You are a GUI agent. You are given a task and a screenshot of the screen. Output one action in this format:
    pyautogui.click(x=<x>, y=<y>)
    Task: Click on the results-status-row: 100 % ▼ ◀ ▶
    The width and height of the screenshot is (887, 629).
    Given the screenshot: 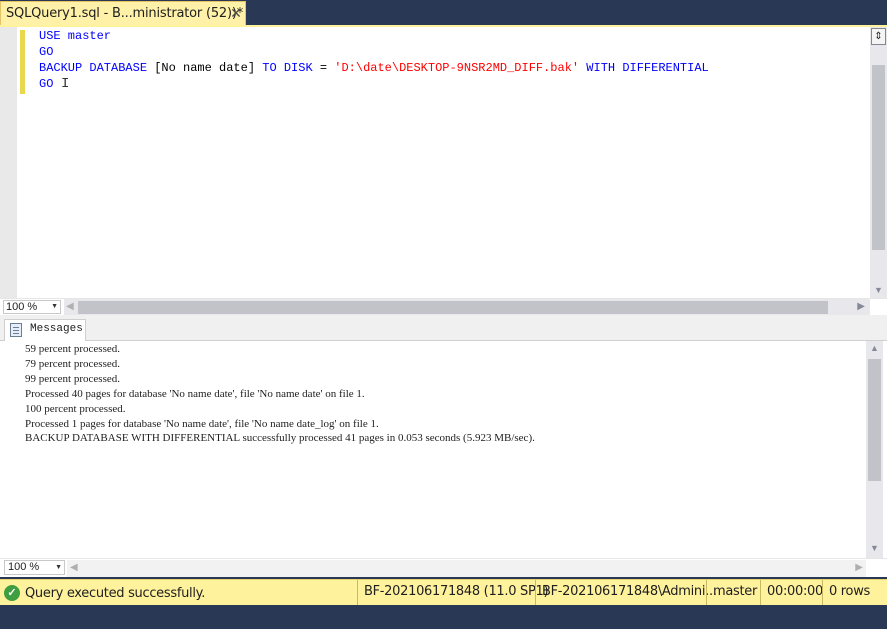 What is the action you would take?
    pyautogui.click(x=443, y=567)
    